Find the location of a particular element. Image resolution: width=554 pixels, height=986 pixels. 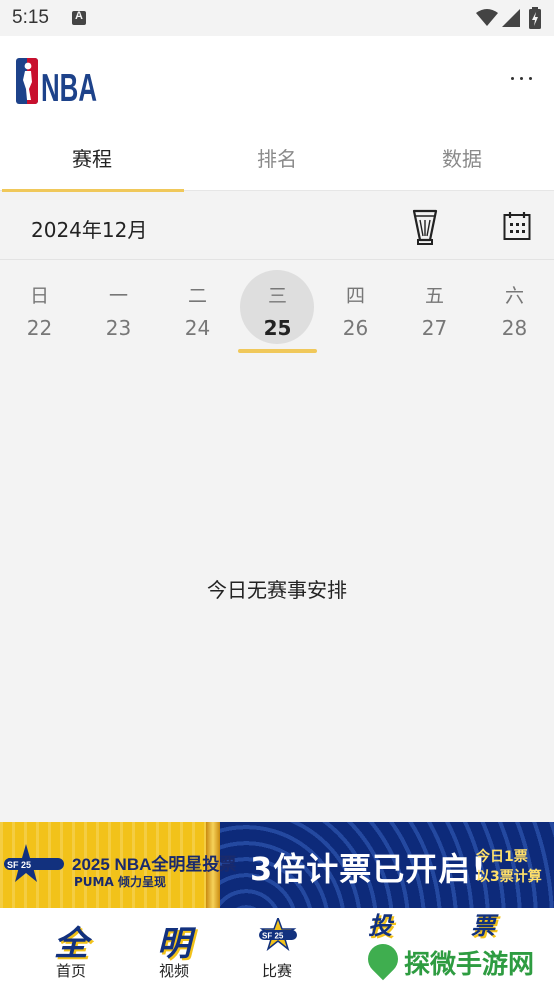

banner-side-note-line2: 以3票计算 is located at coordinates (509, 877).